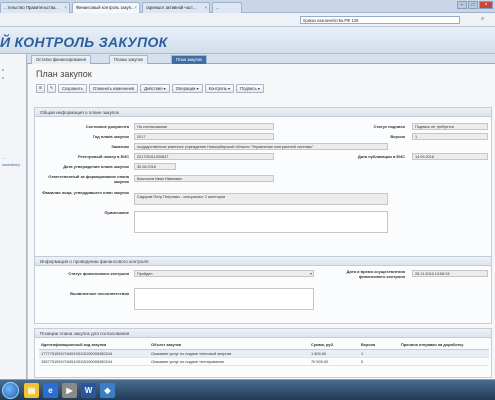 The image size is (495, 400). I want to click on tab-procurement-plan: План закупок, so click(189, 59).